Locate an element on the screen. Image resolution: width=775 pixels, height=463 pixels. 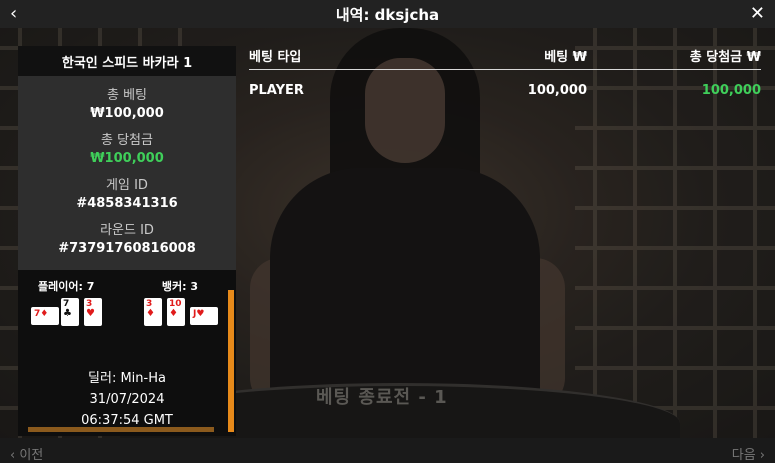
page-title: 내역: dksjcha is located at coordinates (387, 14).